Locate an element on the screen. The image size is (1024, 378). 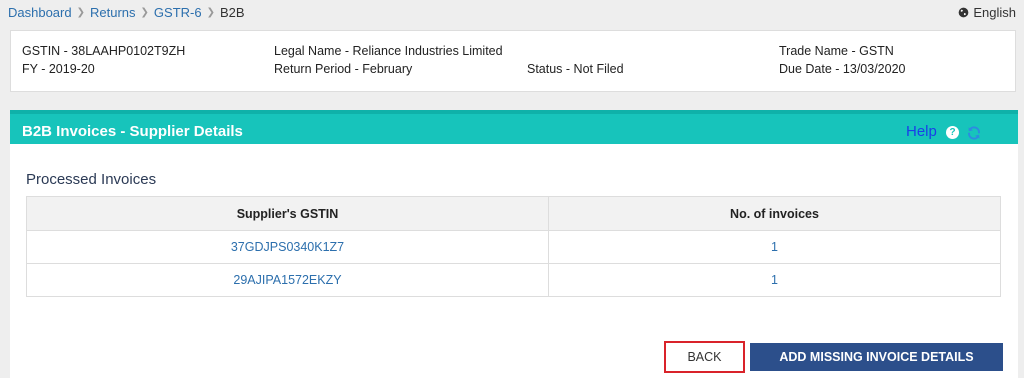
table-header-row: Supplier's GSTIN No. of invoices is located at coordinates (513, 213).